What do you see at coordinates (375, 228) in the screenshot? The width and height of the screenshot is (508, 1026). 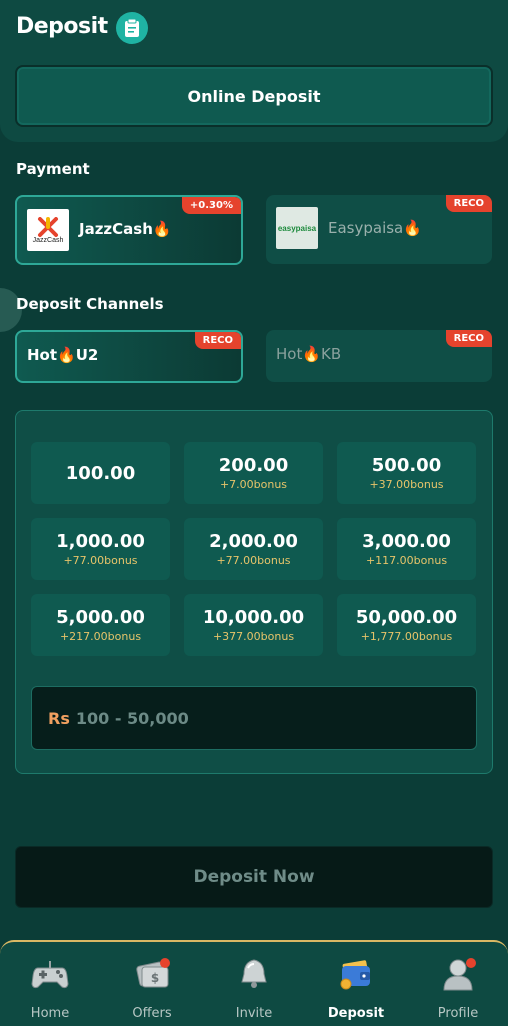 I see `payment-method-name: Easypaisa🔥` at bounding box center [375, 228].